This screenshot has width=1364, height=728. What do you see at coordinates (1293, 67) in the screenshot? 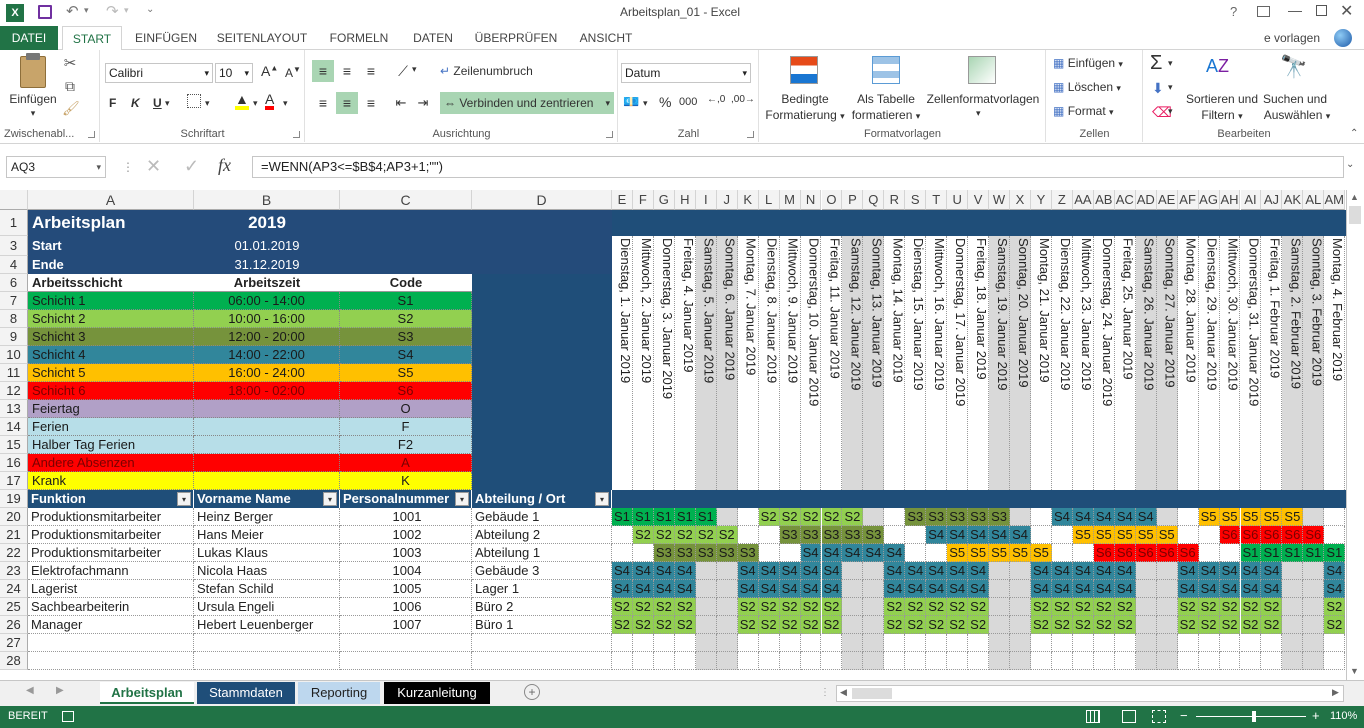
I see `find-select-icon: 🔭` at bounding box center [1293, 67].